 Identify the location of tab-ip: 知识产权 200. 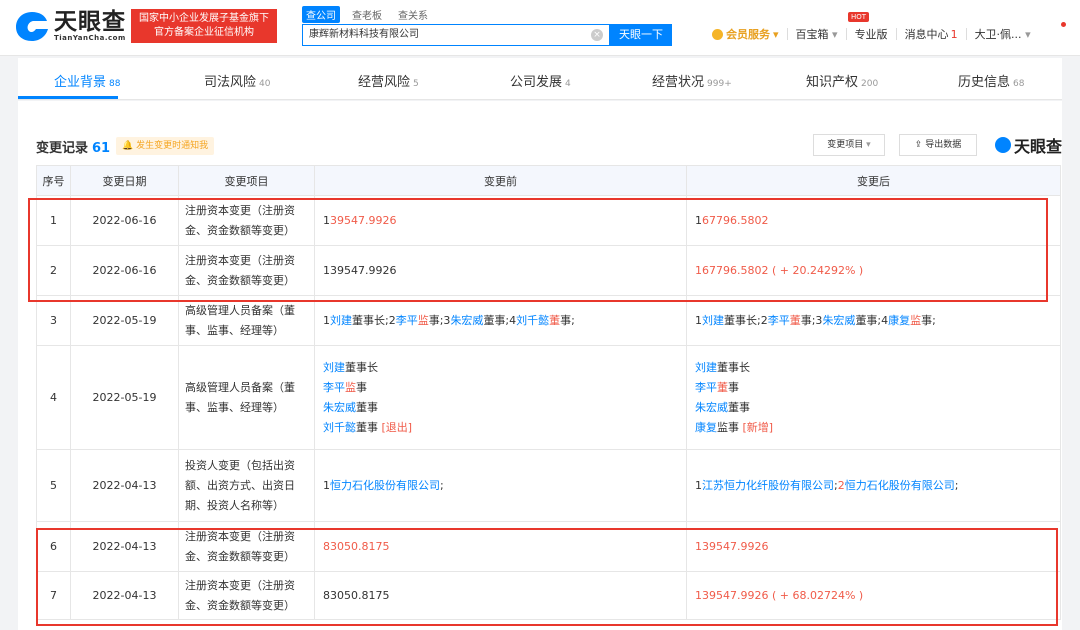
(842, 80).